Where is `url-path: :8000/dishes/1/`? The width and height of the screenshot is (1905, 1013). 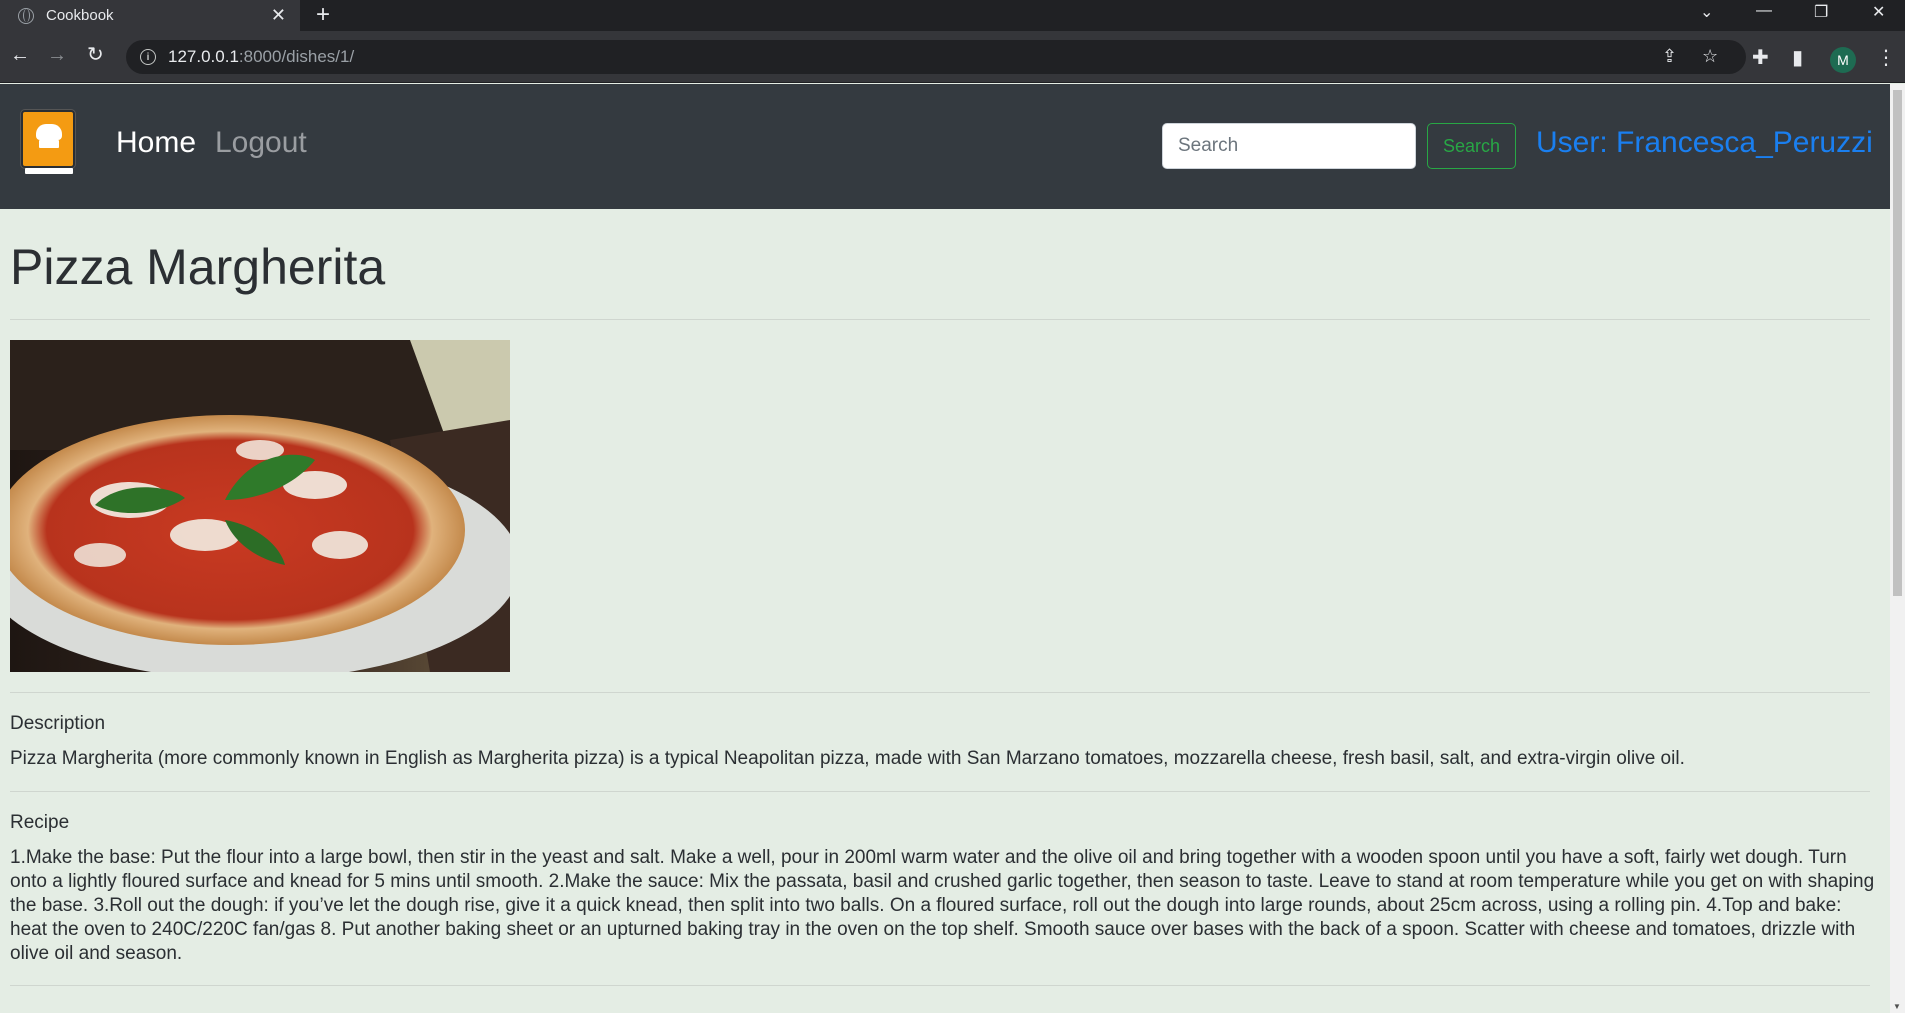
url-path: :8000/dishes/1/ is located at coordinates (296, 56).